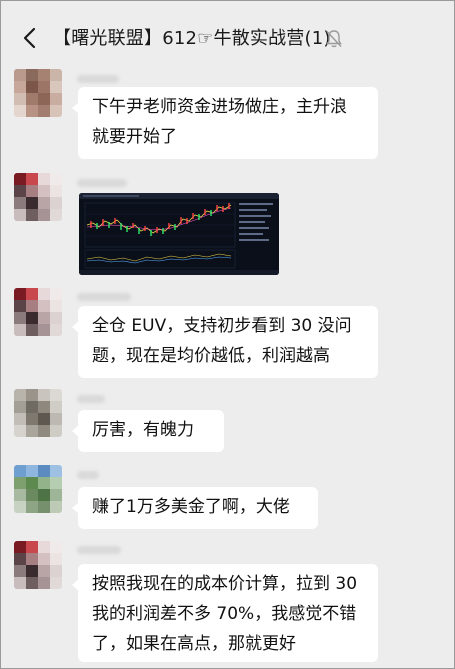  I want to click on chevron-left-icon, so click(29, 38).